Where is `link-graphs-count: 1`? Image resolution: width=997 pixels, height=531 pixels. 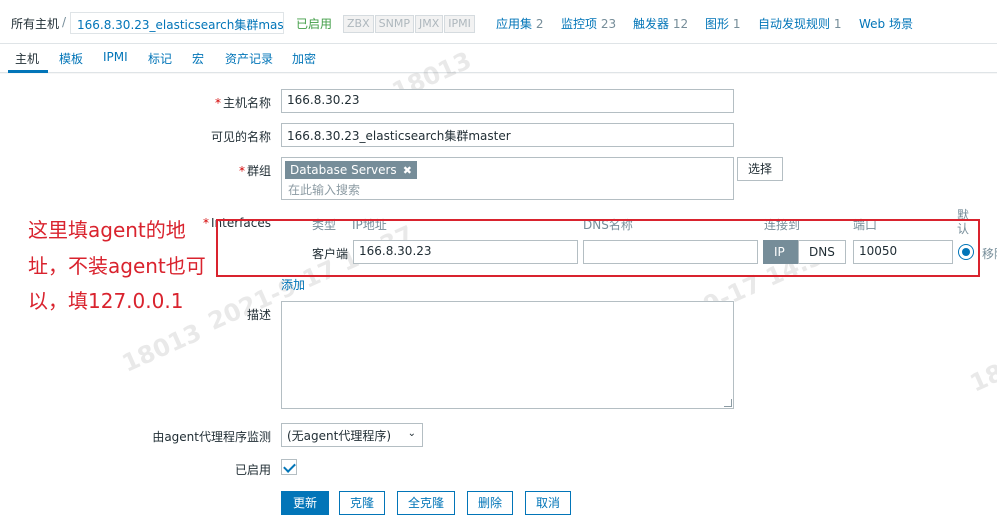 link-graphs-count: 1 is located at coordinates (736, 24).